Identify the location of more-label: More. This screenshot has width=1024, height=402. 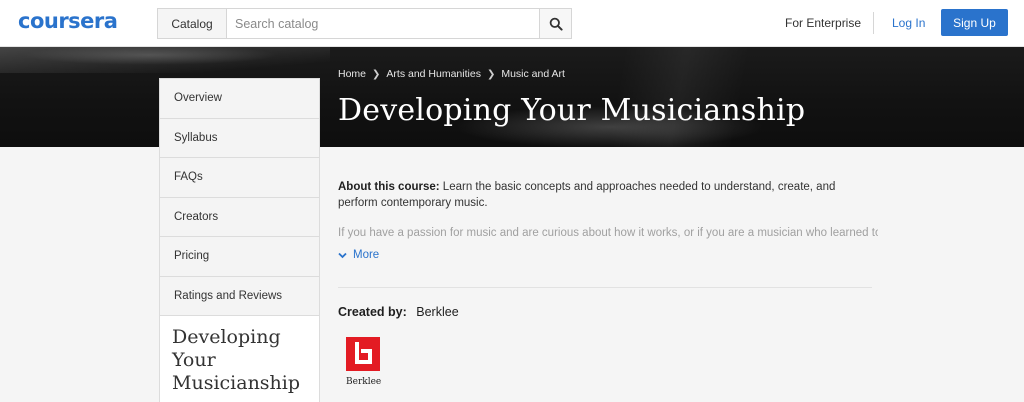
(366, 255).